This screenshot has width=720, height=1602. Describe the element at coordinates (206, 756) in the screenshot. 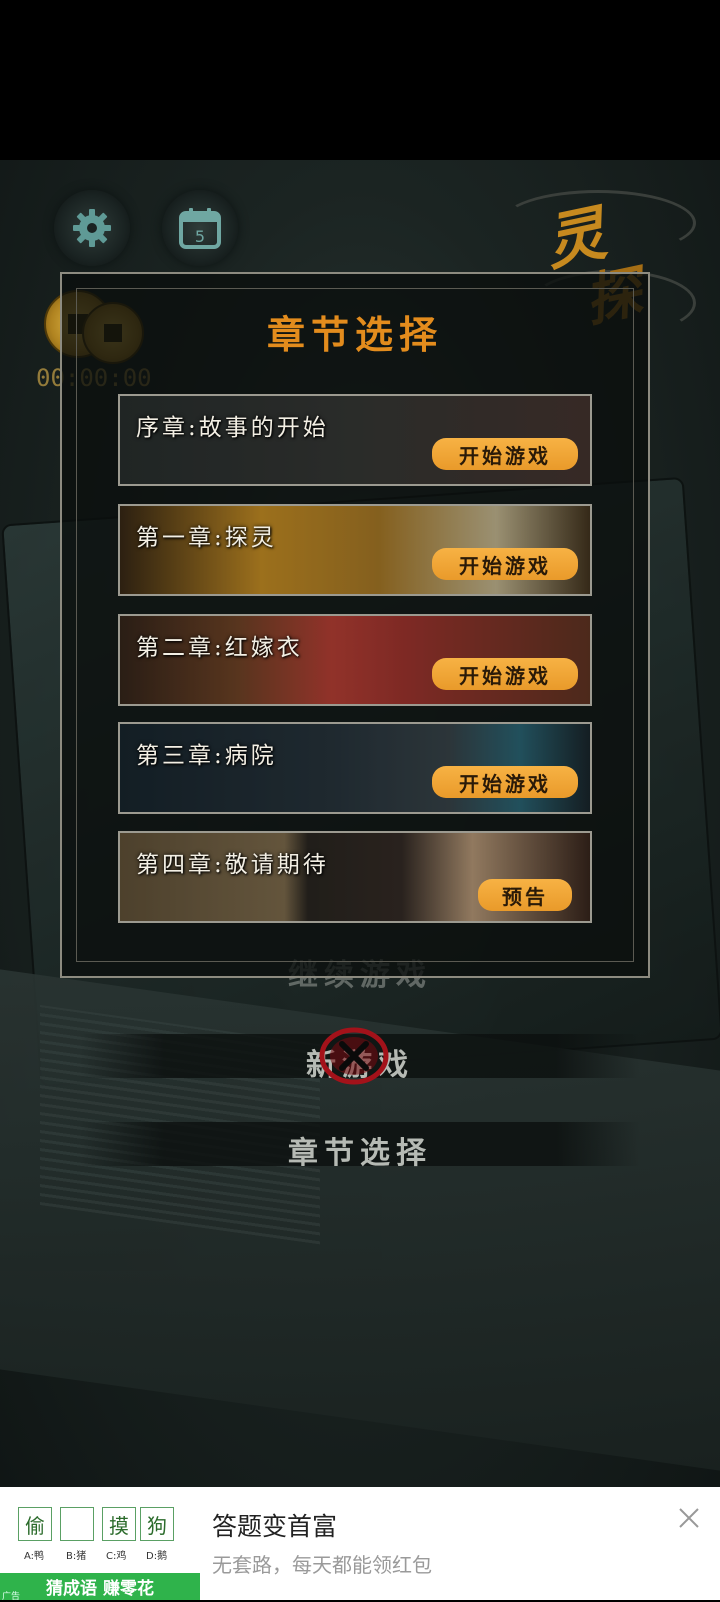

I see `chapter-name: 第三章:病院` at that location.